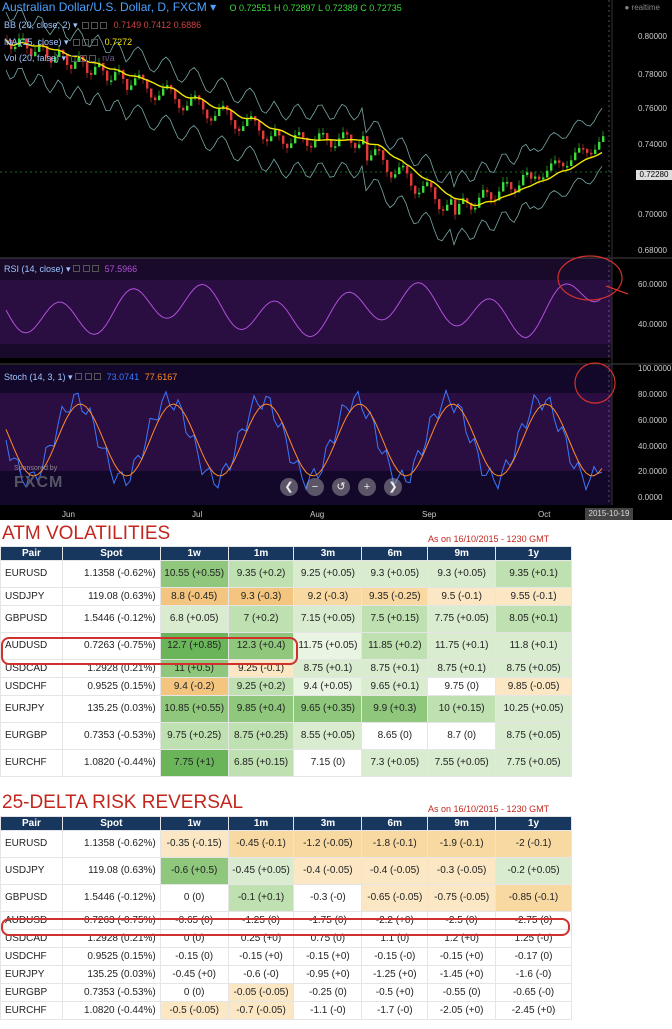 Image resolution: width=672 pixels, height=1029 pixels. I want to click on value-cell: 8.55 (+0.05), so click(328, 736).